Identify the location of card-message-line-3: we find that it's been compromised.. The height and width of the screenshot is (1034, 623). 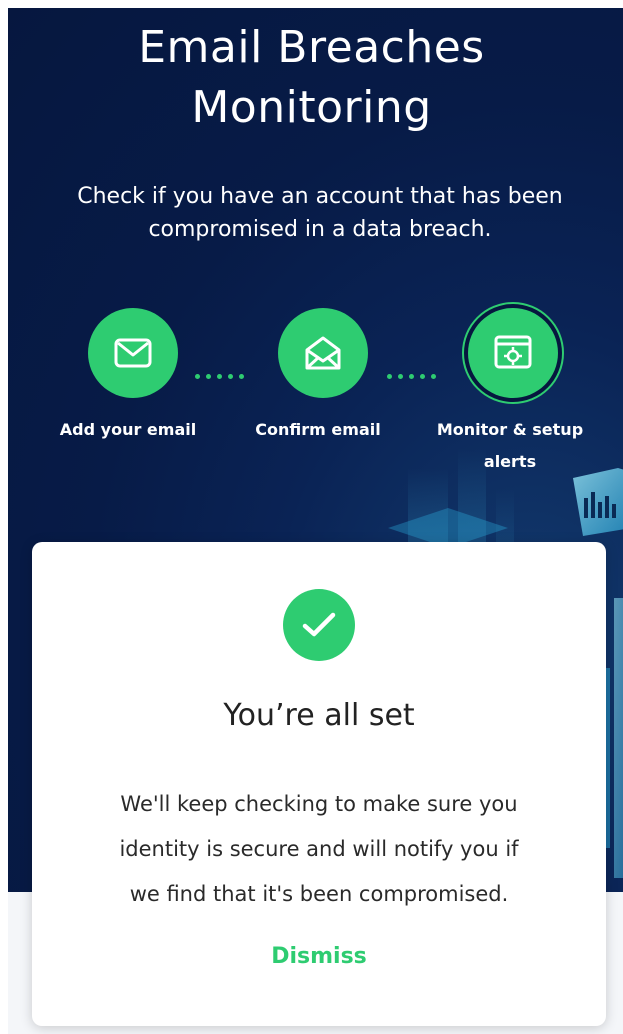
(319, 894).